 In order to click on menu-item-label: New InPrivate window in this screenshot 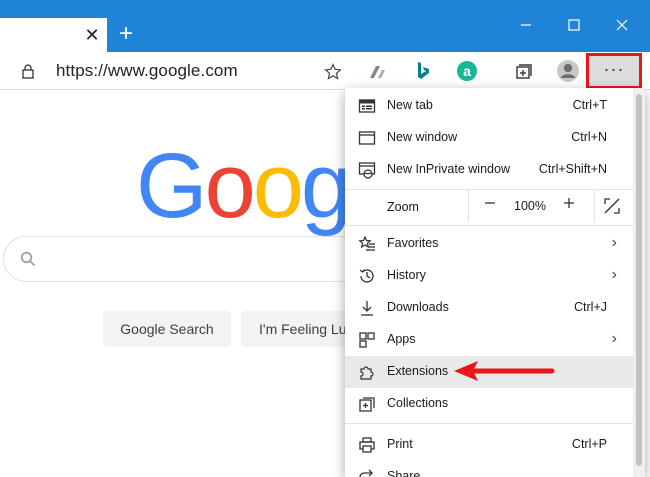, I will do `click(448, 169)`.